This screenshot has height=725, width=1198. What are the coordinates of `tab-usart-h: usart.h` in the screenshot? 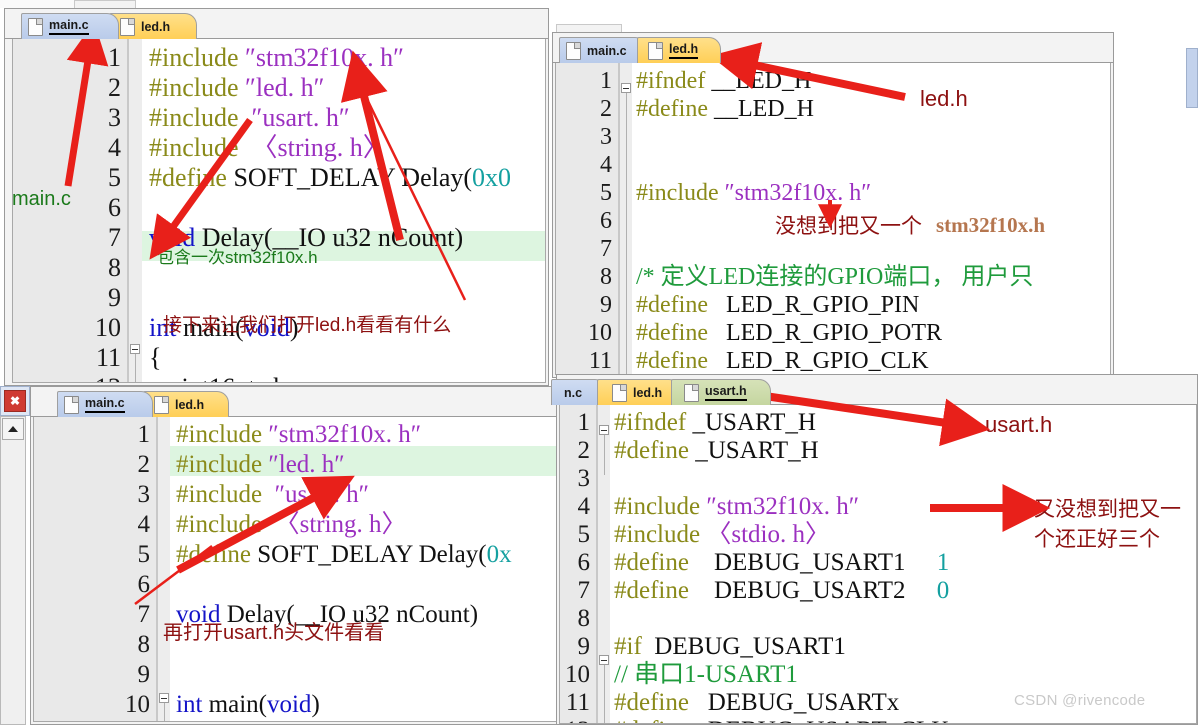 It's located at (721, 392).